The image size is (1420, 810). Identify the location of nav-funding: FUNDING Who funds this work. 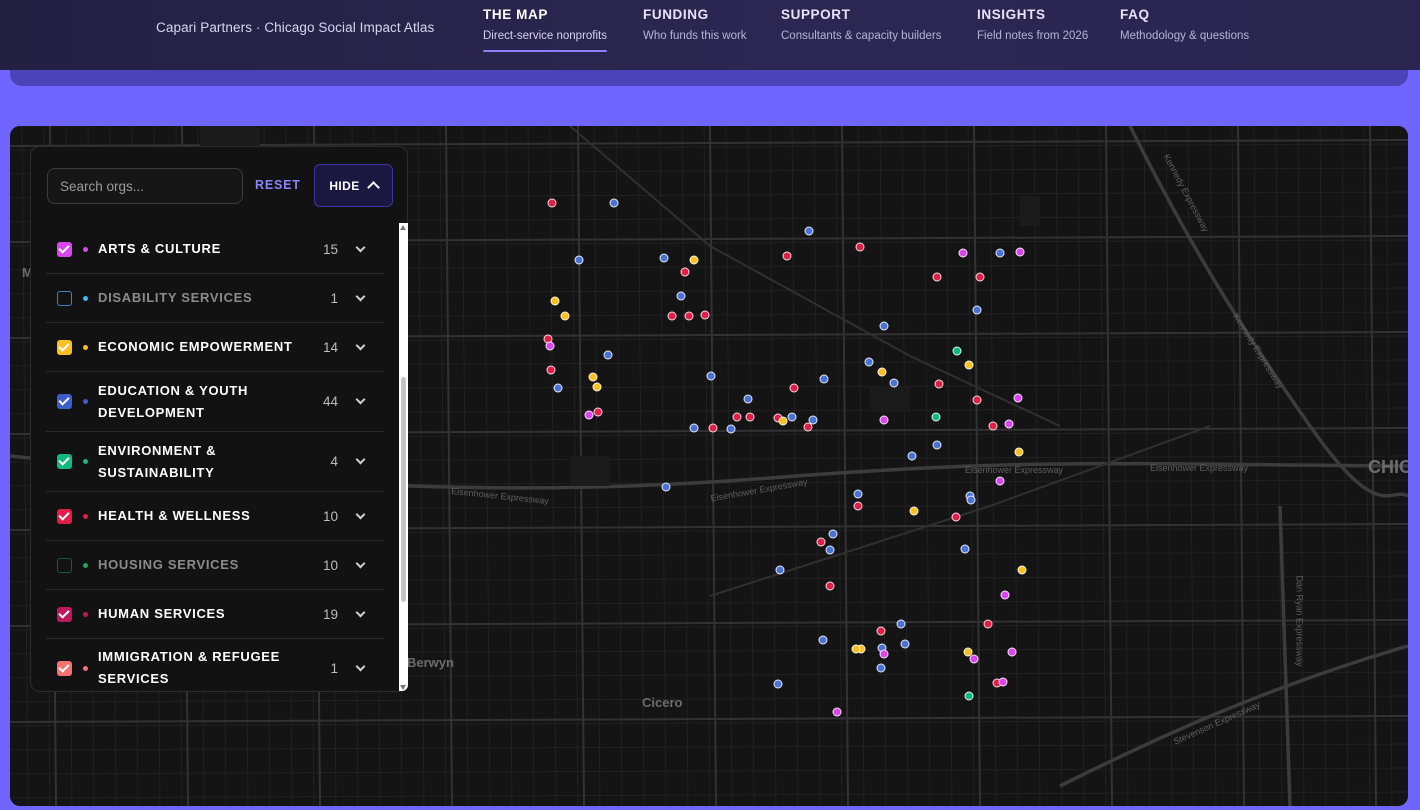
(695, 24).